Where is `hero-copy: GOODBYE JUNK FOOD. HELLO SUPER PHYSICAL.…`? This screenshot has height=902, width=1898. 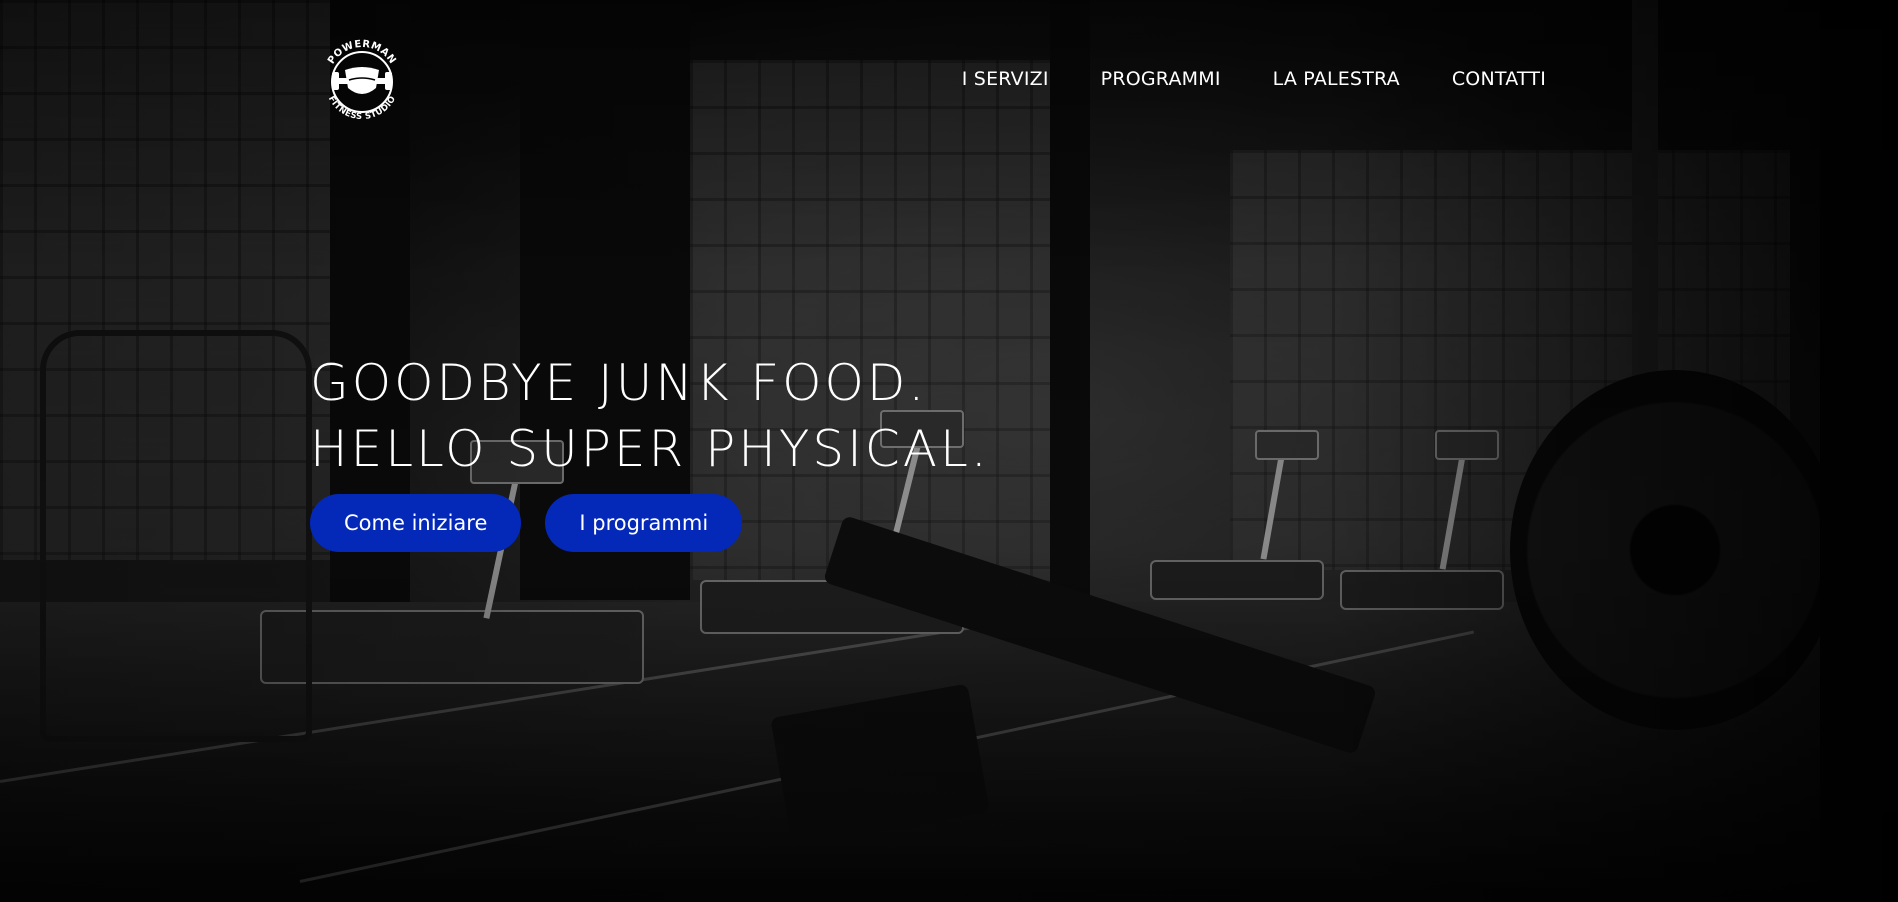
hero-copy: GOODBYE JUNK FOOD. HELLO SUPER PHYSICAL.… is located at coordinates (650, 451).